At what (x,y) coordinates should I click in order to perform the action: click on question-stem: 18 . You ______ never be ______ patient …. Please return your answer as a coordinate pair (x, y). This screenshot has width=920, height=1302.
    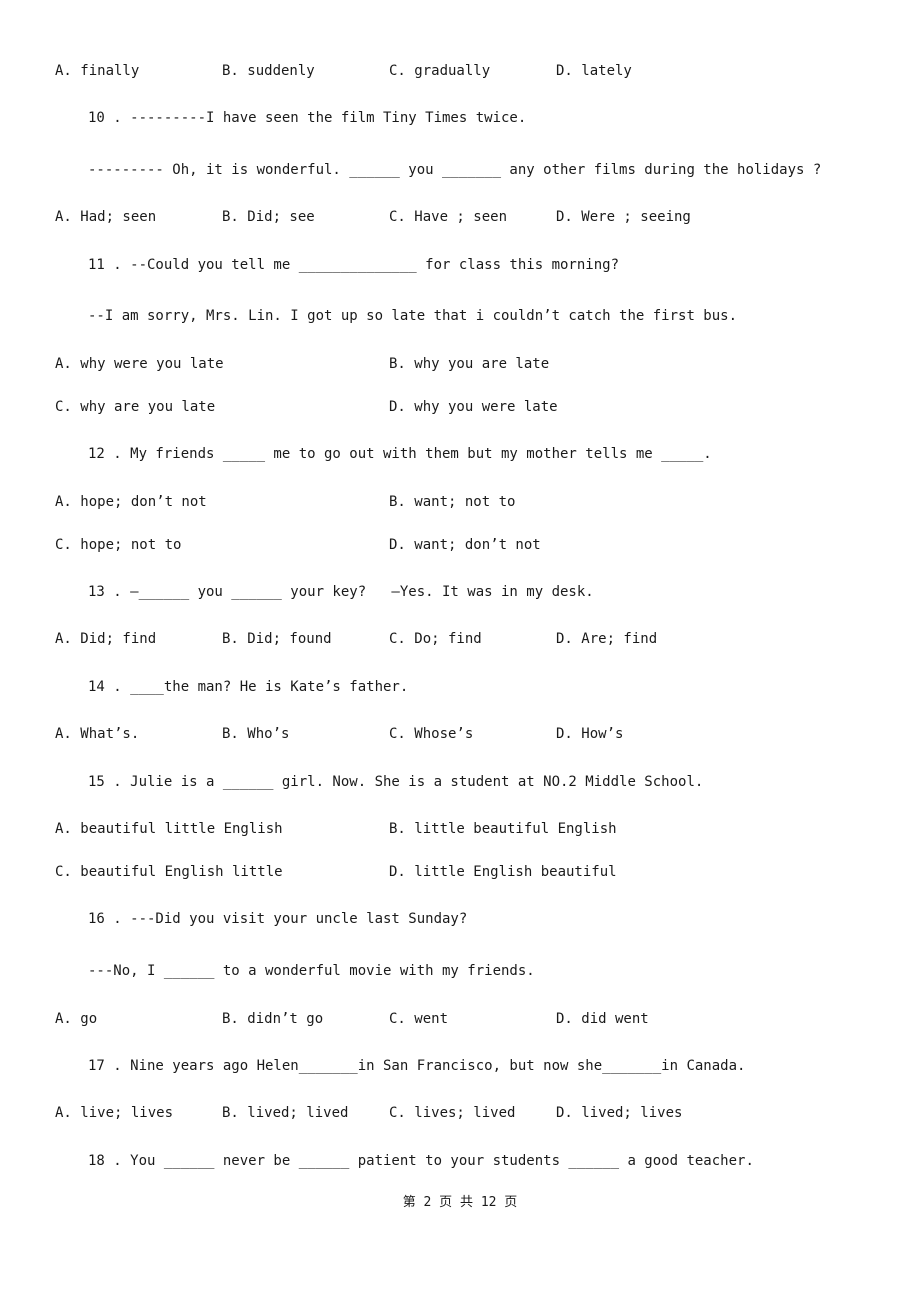
    Looking at the image, I should click on (421, 1161).